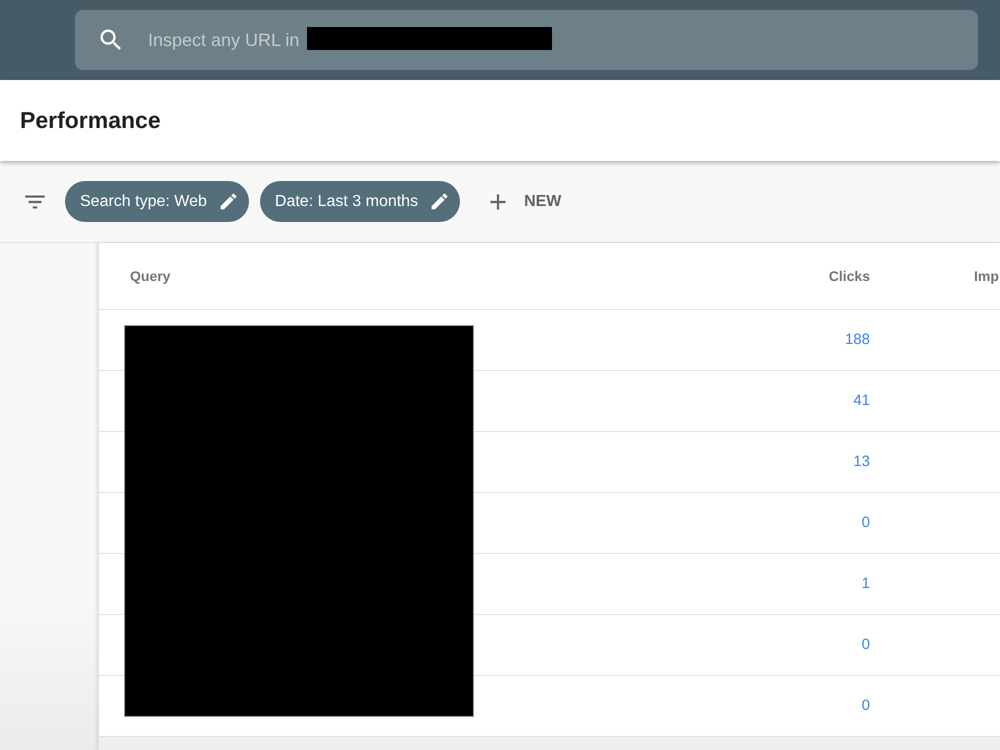 The height and width of the screenshot is (750, 1000). What do you see at coordinates (150, 276) in the screenshot?
I see `column-header: Query` at bounding box center [150, 276].